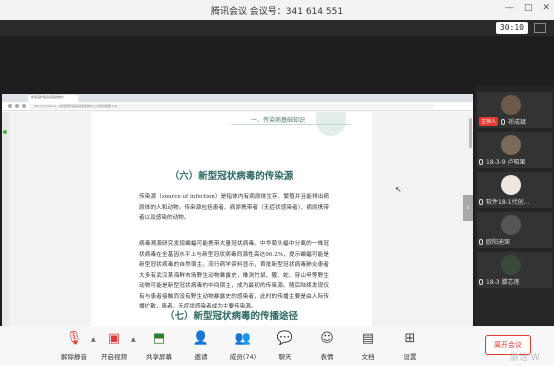  What do you see at coordinates (133, 339) in the screenshot?
I see `chevron-up-icon: ▲` at bounding box center [133, 339].